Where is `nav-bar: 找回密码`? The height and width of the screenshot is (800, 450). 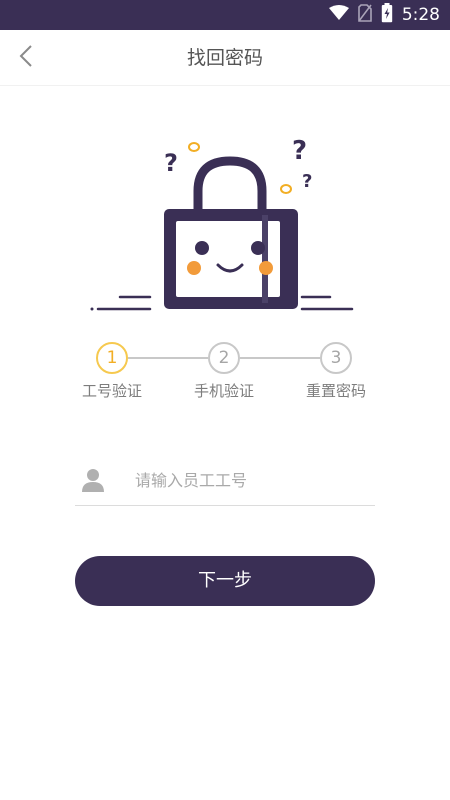 nav-bar: 找回密码 is located at coordinates (225, 58).